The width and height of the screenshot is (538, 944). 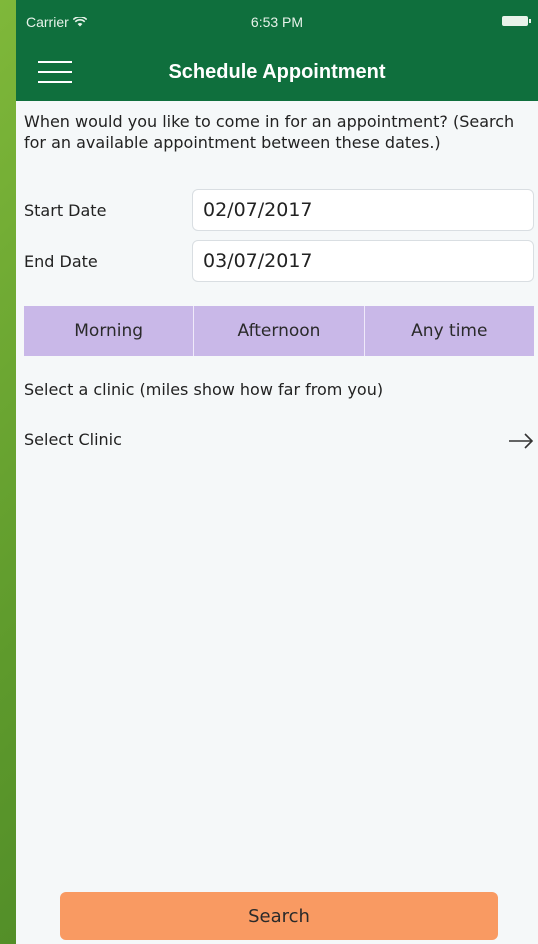 I want to click on segment-morning: Morning, so click(x=109, y=331).